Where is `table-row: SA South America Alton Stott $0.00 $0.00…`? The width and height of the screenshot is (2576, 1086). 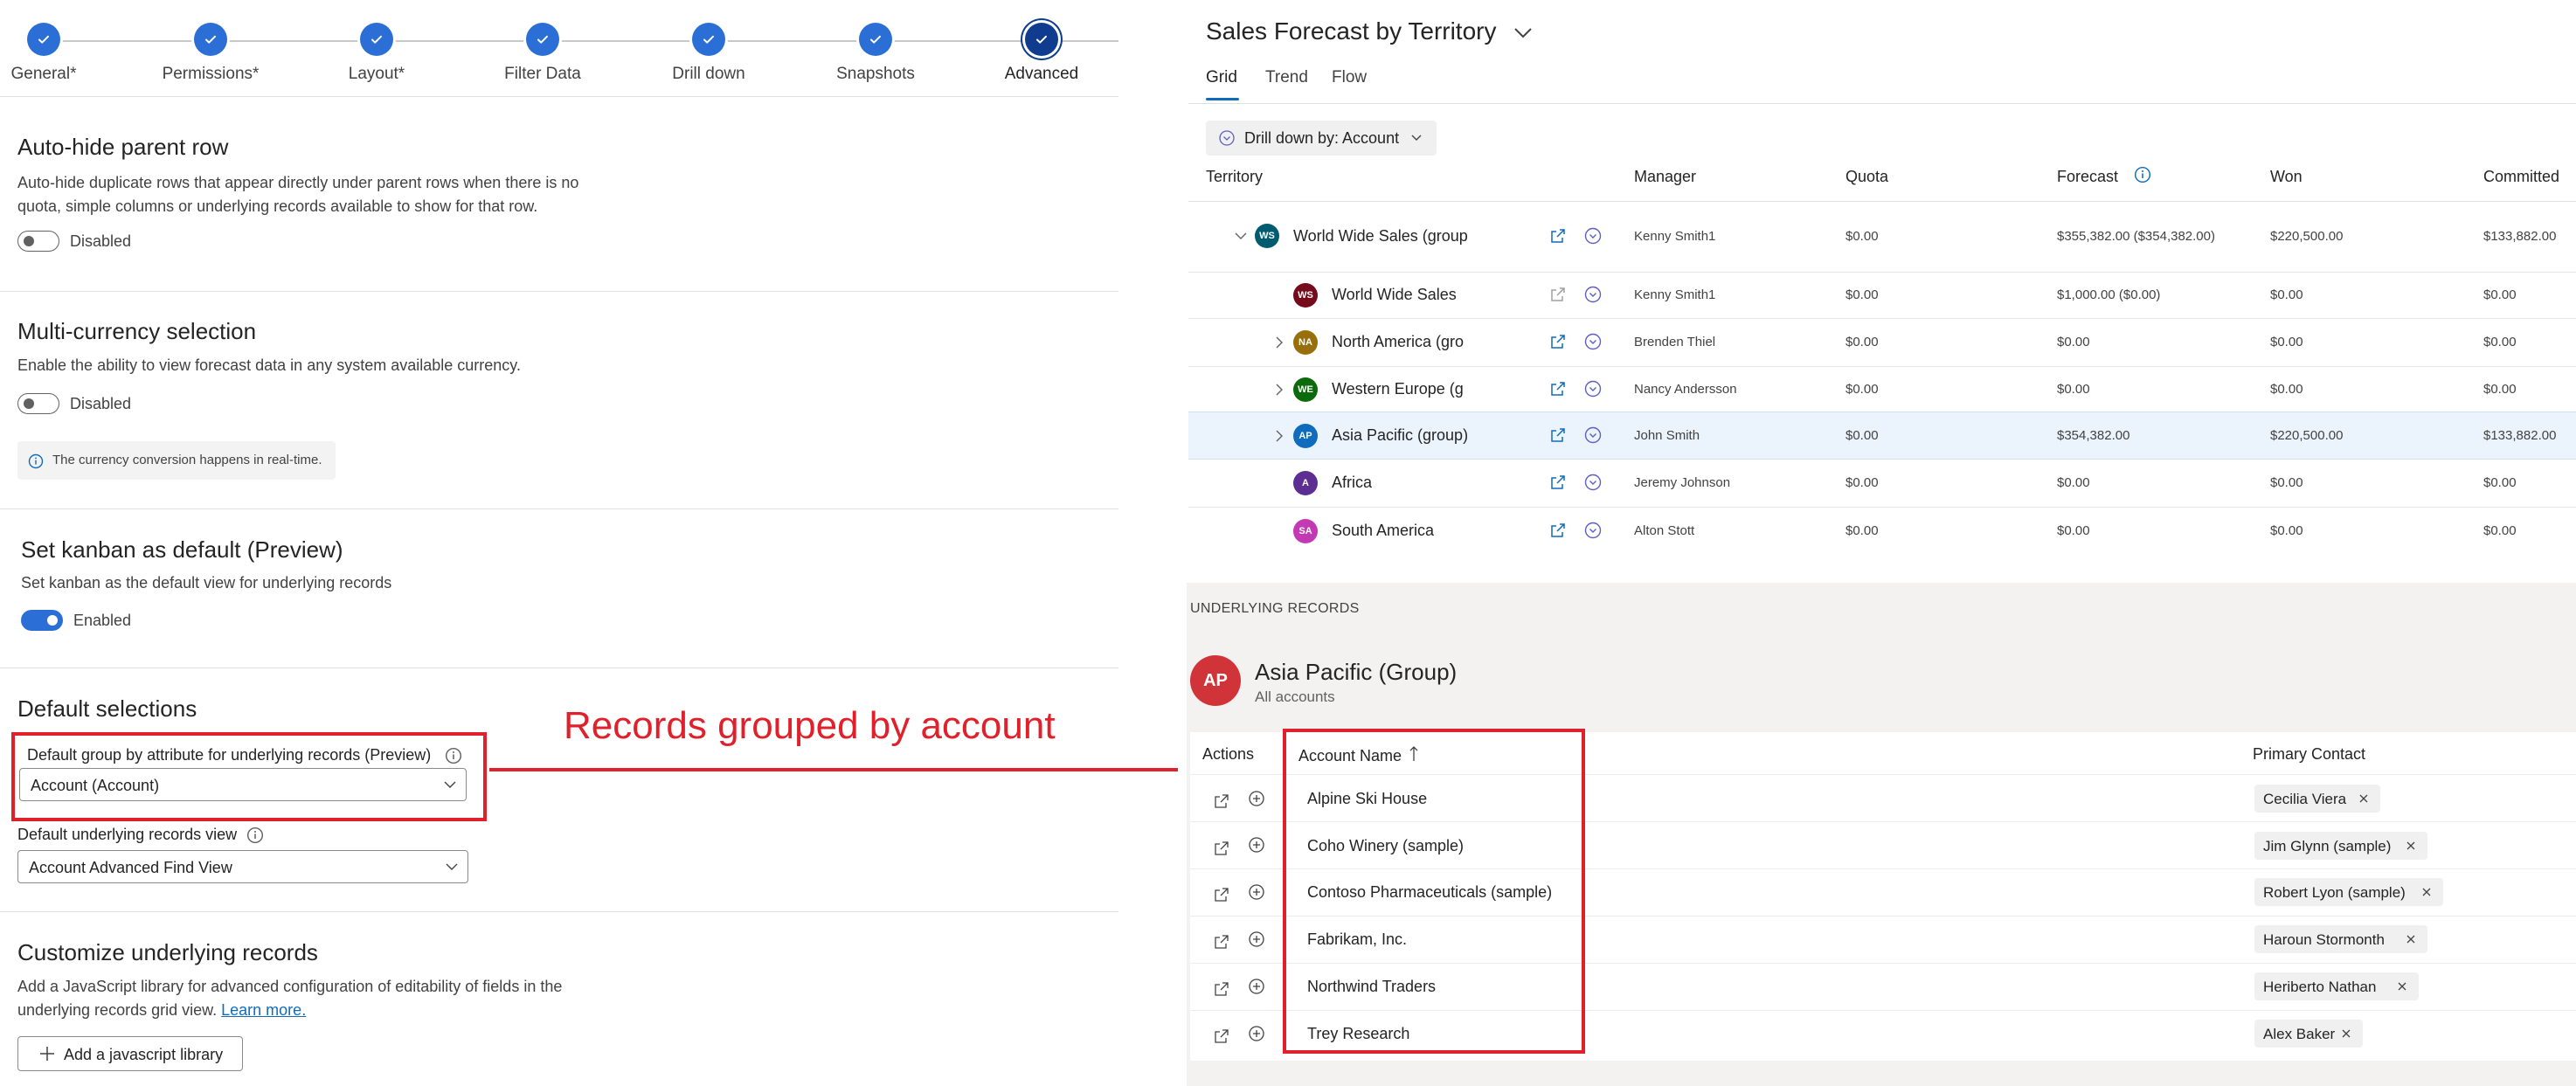 table-row: SA South America Alton Stott $0.00 $0.00… is located at coordinates (1882, 531).